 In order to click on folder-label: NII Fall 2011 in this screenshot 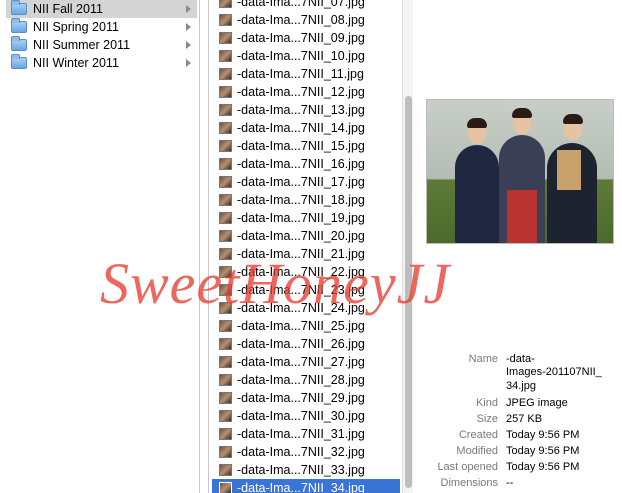, I will do `click(68, 9)`.